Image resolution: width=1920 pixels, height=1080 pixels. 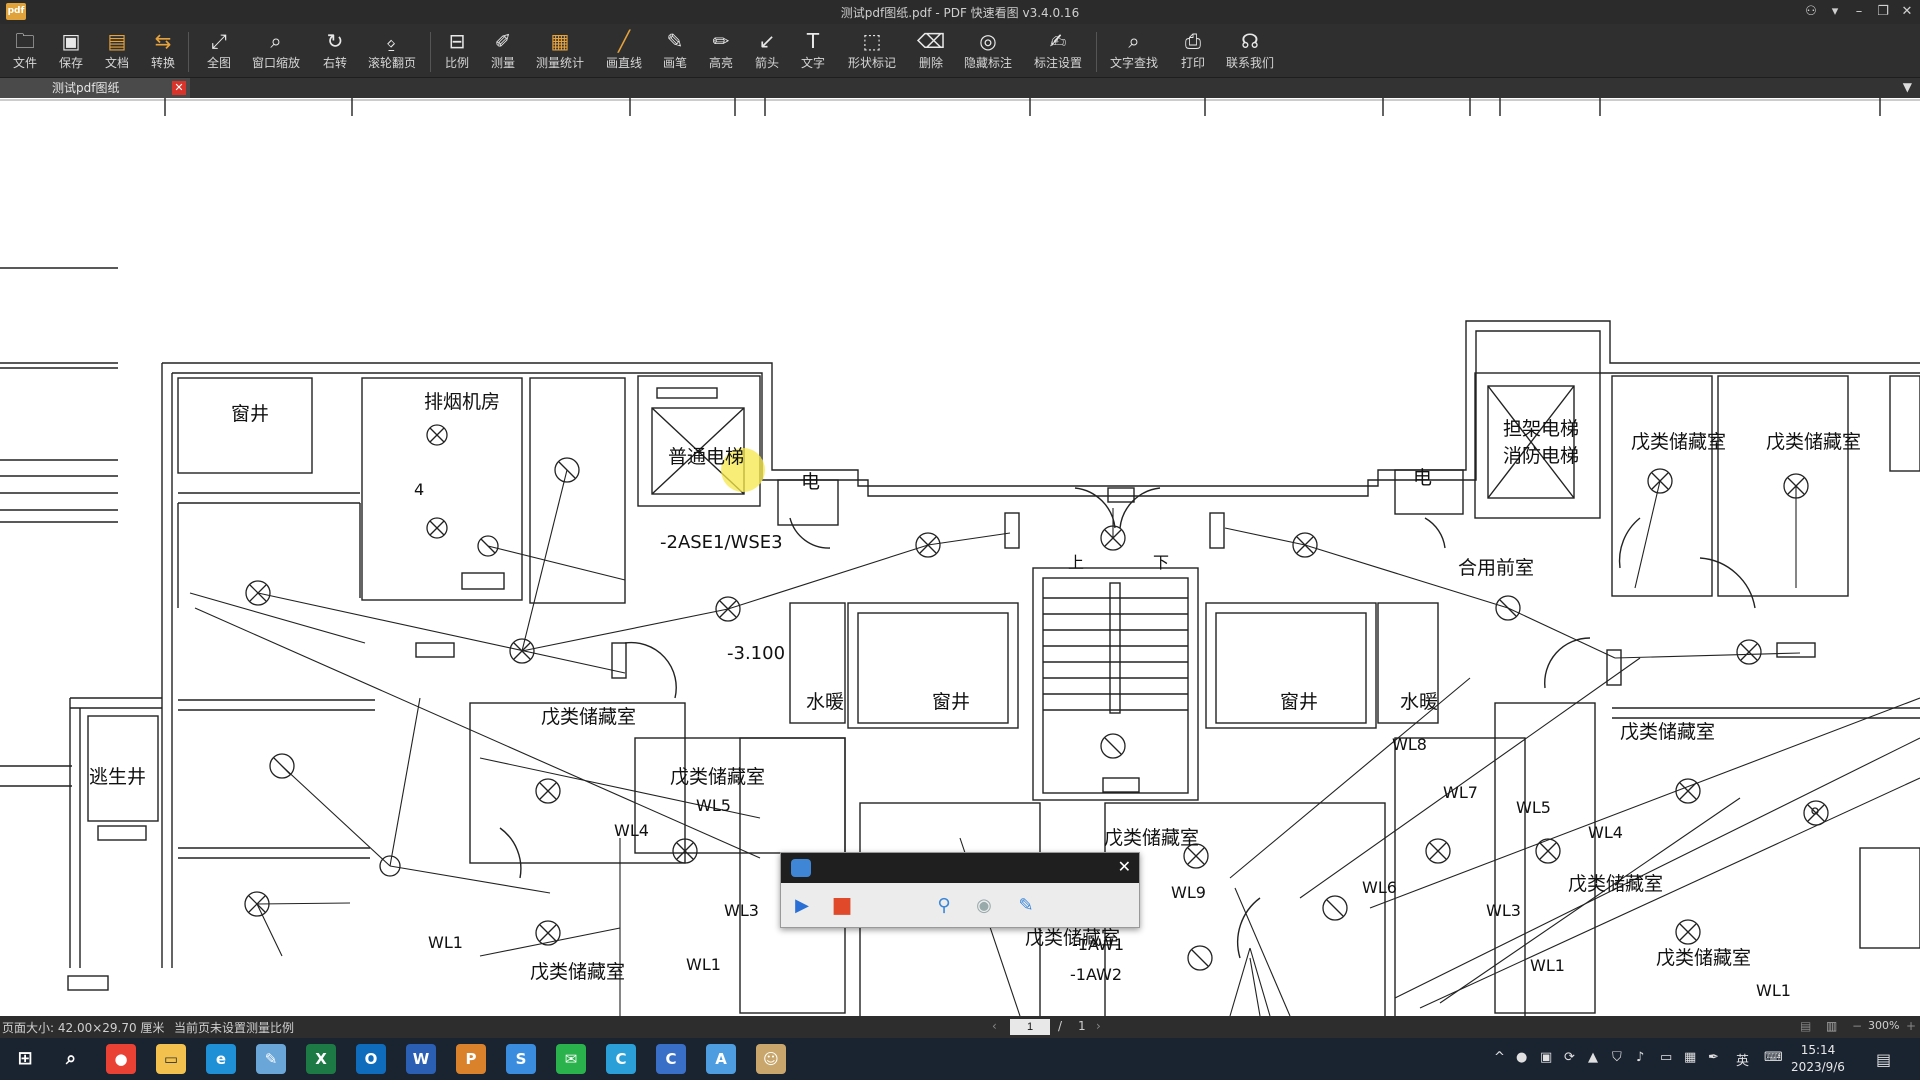 I want to click on folder-icon: 🗀, so click(x=25, y=41).